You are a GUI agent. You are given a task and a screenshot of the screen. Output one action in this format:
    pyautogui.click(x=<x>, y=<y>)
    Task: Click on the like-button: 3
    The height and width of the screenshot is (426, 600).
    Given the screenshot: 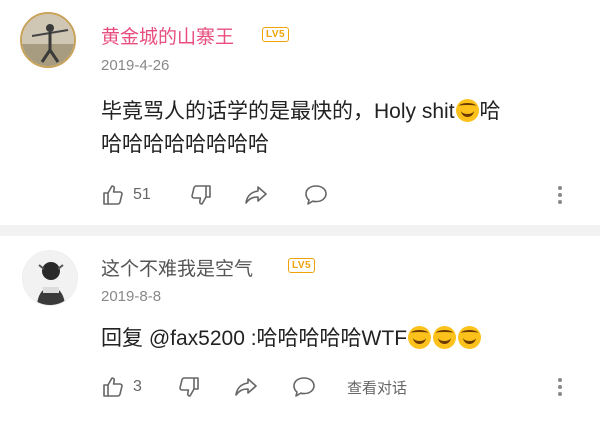 What is the action you would take?
    pyautogui.click(x=121, y=387)
    